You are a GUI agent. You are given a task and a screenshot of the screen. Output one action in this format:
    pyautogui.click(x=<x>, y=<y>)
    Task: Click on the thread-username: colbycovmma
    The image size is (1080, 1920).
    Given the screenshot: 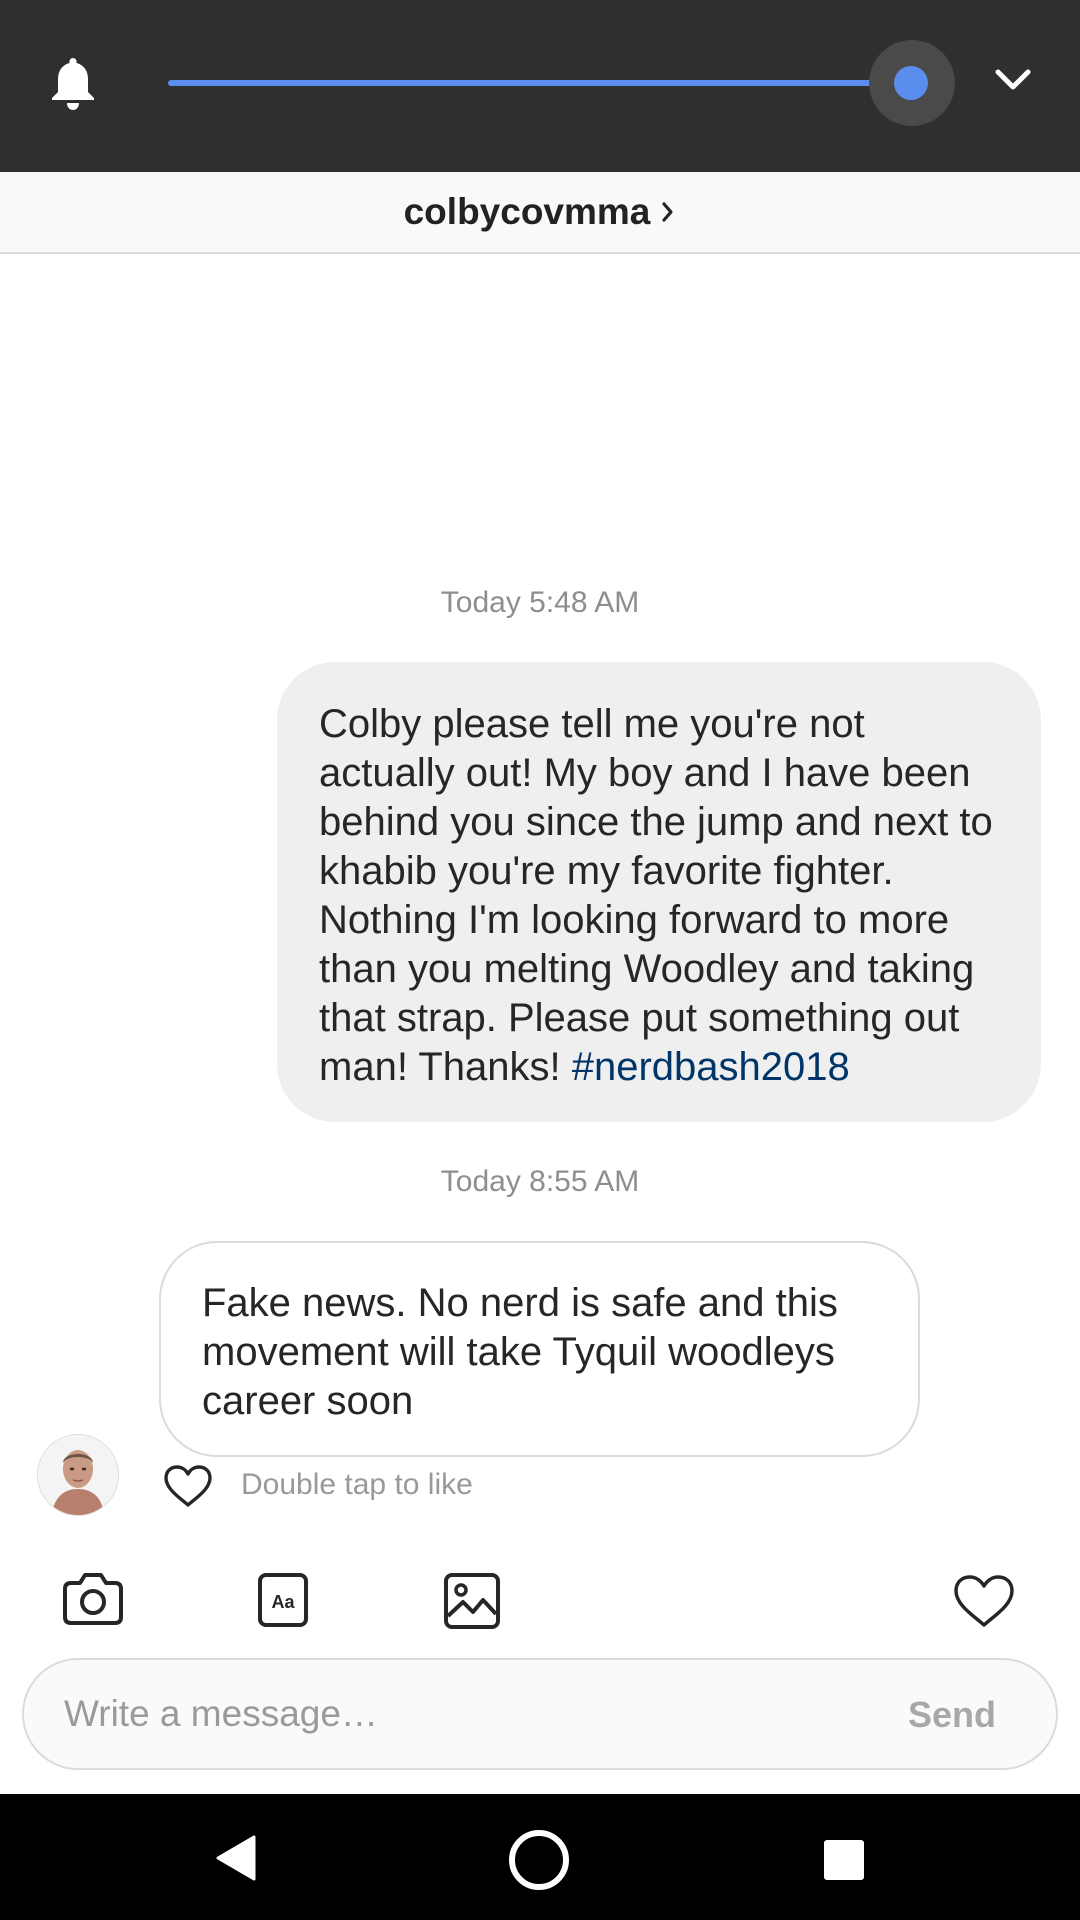 What is the action you would take?
    pyautogui.click(x=527, y=212)
    